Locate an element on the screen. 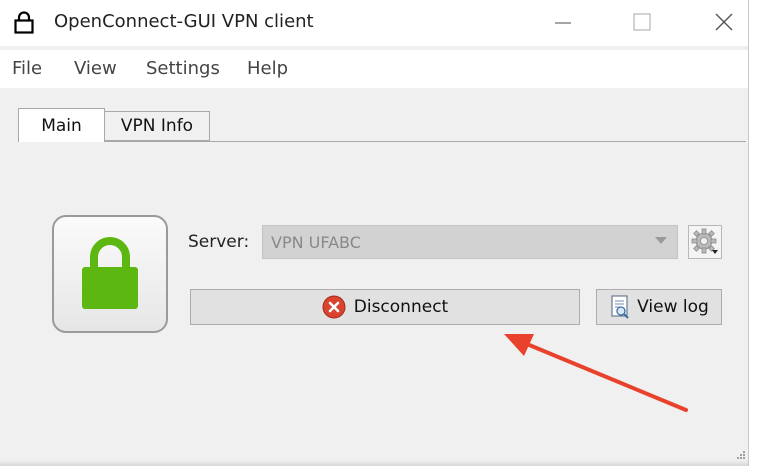 The width and height of the screenshot is (768, 466). minimize-button is located at coordinates (563, 23).